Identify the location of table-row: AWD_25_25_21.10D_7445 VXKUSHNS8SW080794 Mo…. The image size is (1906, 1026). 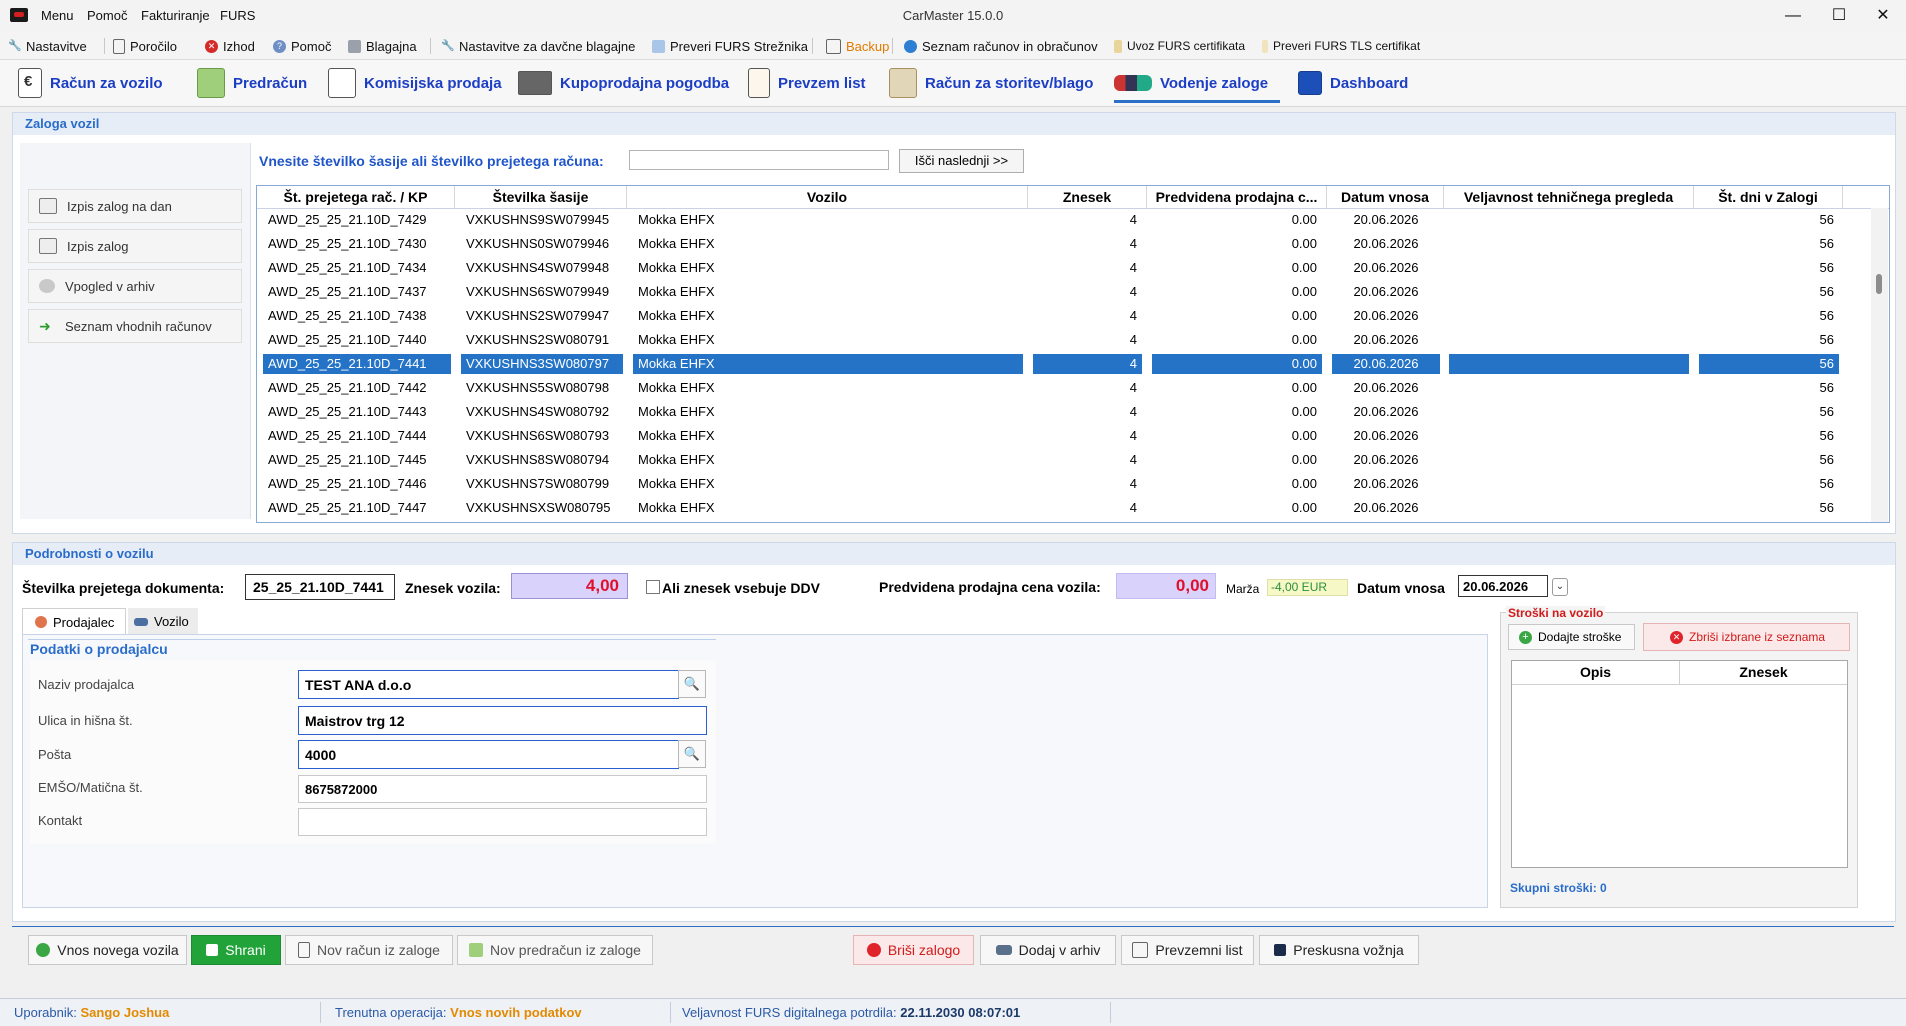
(1063, 460).